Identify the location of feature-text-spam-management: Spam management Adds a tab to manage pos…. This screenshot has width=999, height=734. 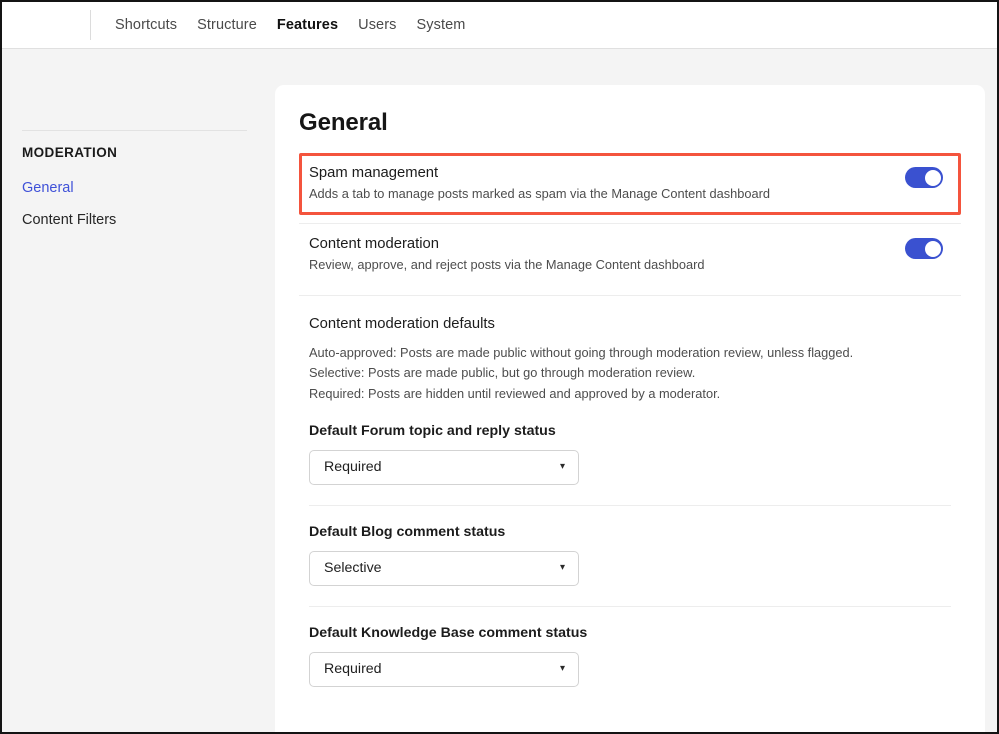
(607, 183).